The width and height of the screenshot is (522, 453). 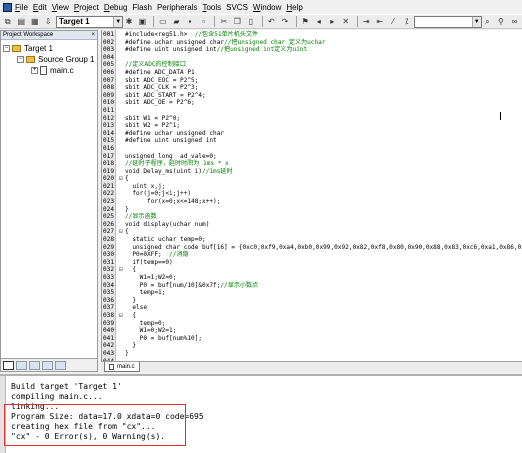 What do you see at coordinates (122, 367) in the screenshot?
I see `tab-main-c: main.c` at bounding box center [122, 367].